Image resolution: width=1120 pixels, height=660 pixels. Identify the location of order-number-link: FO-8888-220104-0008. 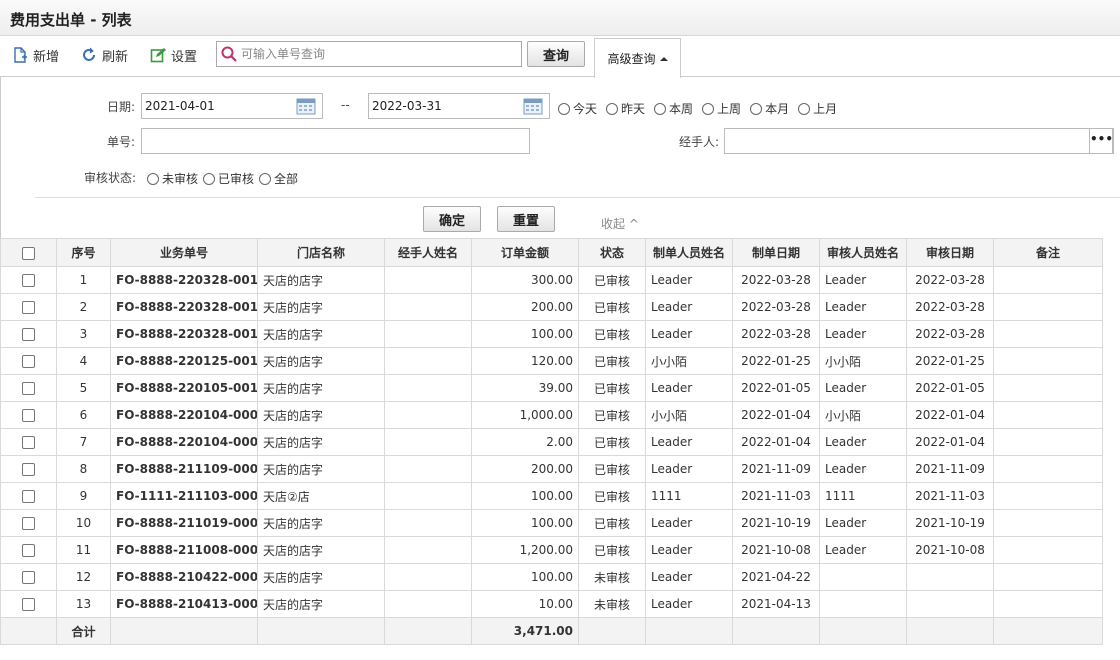
(184, 415).